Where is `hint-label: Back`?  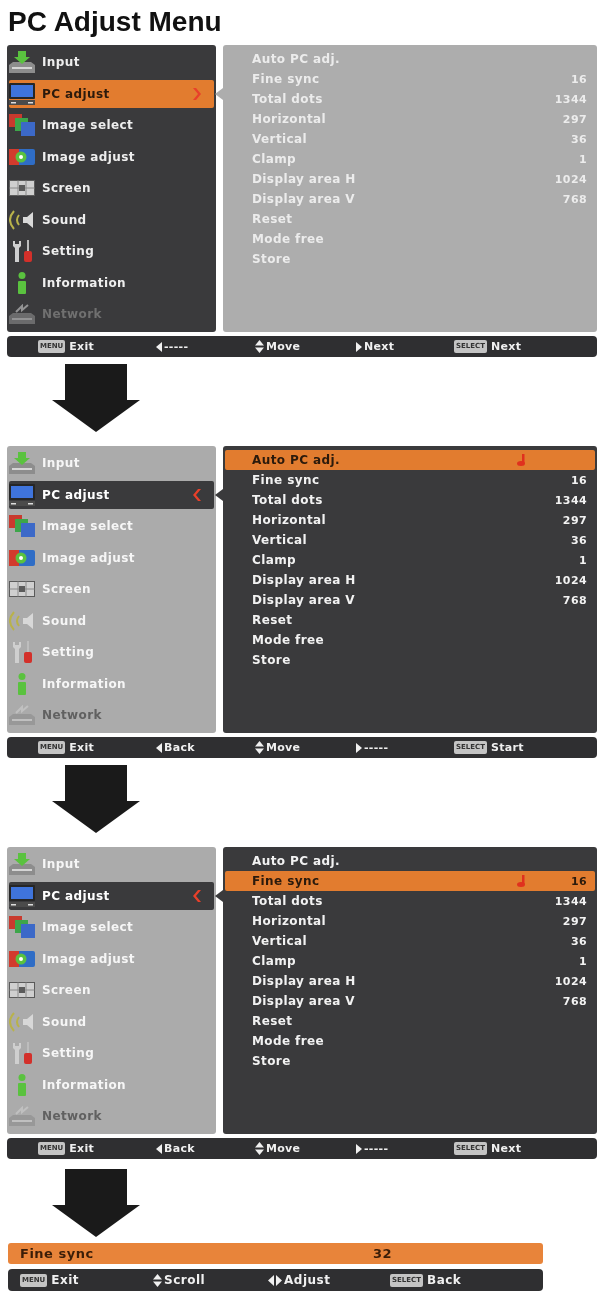 hint-label: Back is located at coordinates (179, 1148).